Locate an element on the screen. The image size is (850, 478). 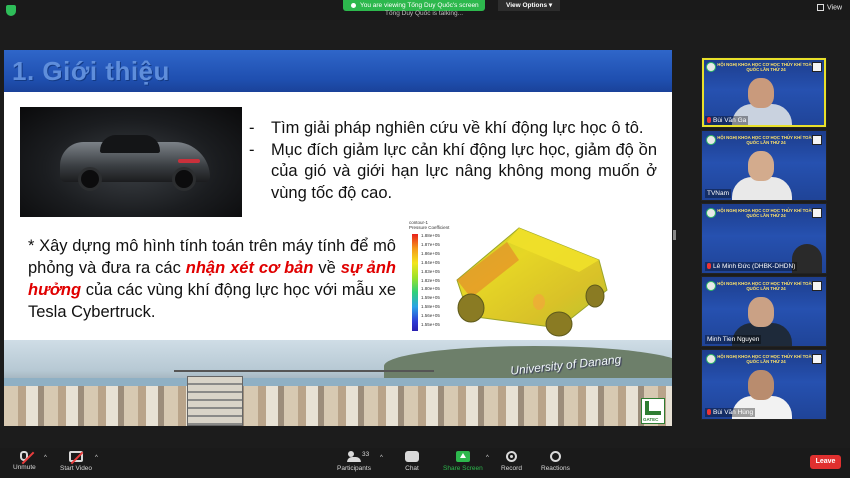
car-window-shape is located at coordinates (130, 144).